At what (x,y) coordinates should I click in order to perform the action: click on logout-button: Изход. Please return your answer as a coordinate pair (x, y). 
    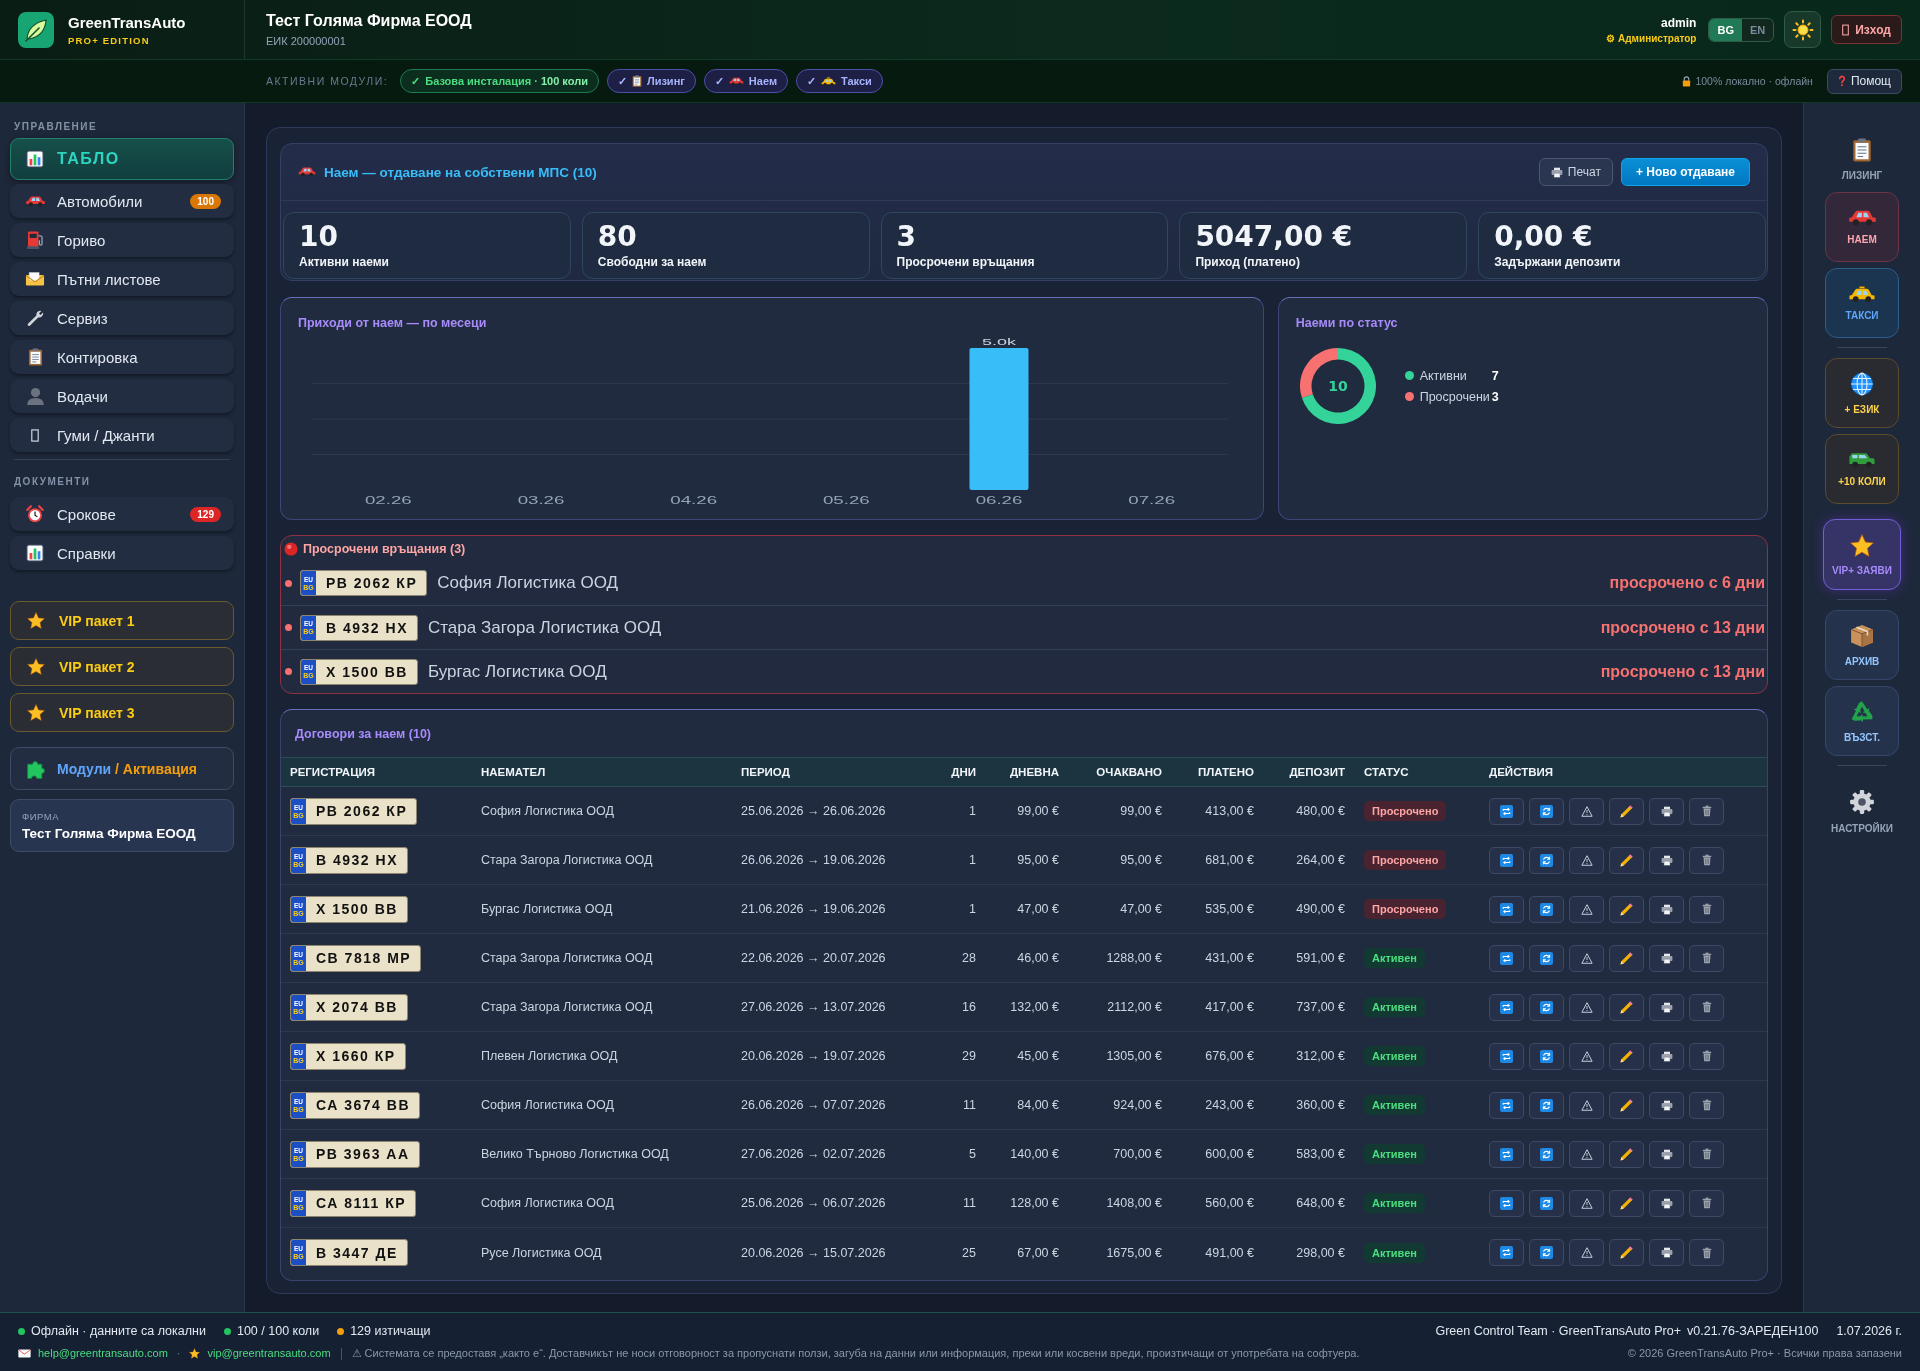
    Looking at the image, I should click on (1866, 29).